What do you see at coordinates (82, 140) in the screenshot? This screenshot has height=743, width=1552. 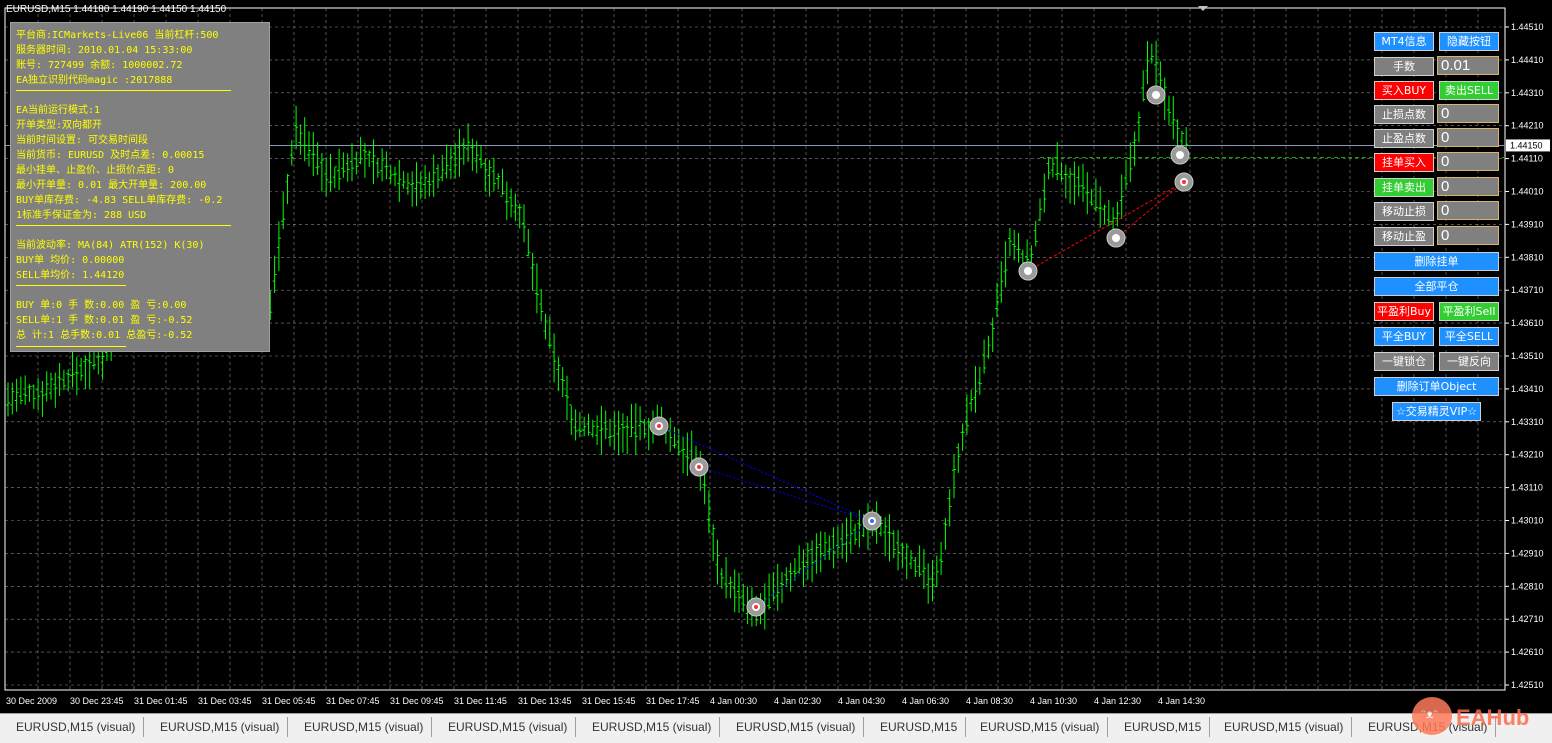 I see `info-line: 当前时间设置: 可交易时间段` at bounding box center [82, 140].